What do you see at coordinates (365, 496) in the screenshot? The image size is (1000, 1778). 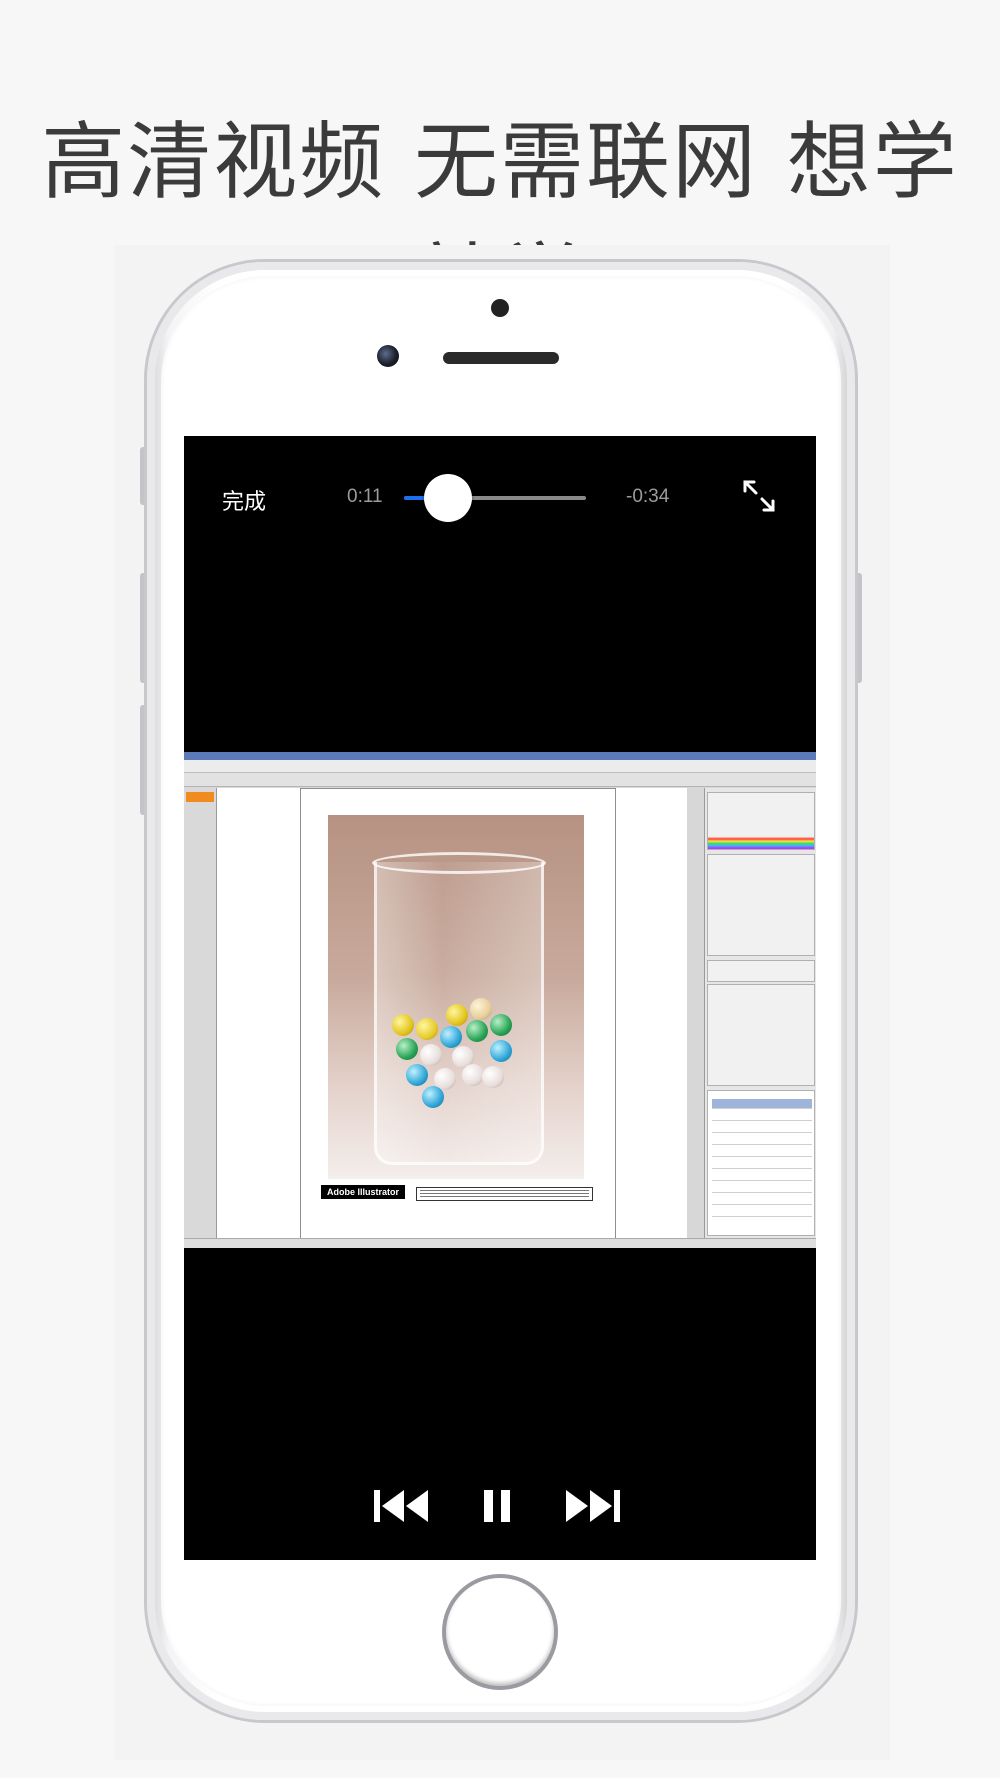 I see `time-elapsed: 0:11` at bounding box center [365, 496].